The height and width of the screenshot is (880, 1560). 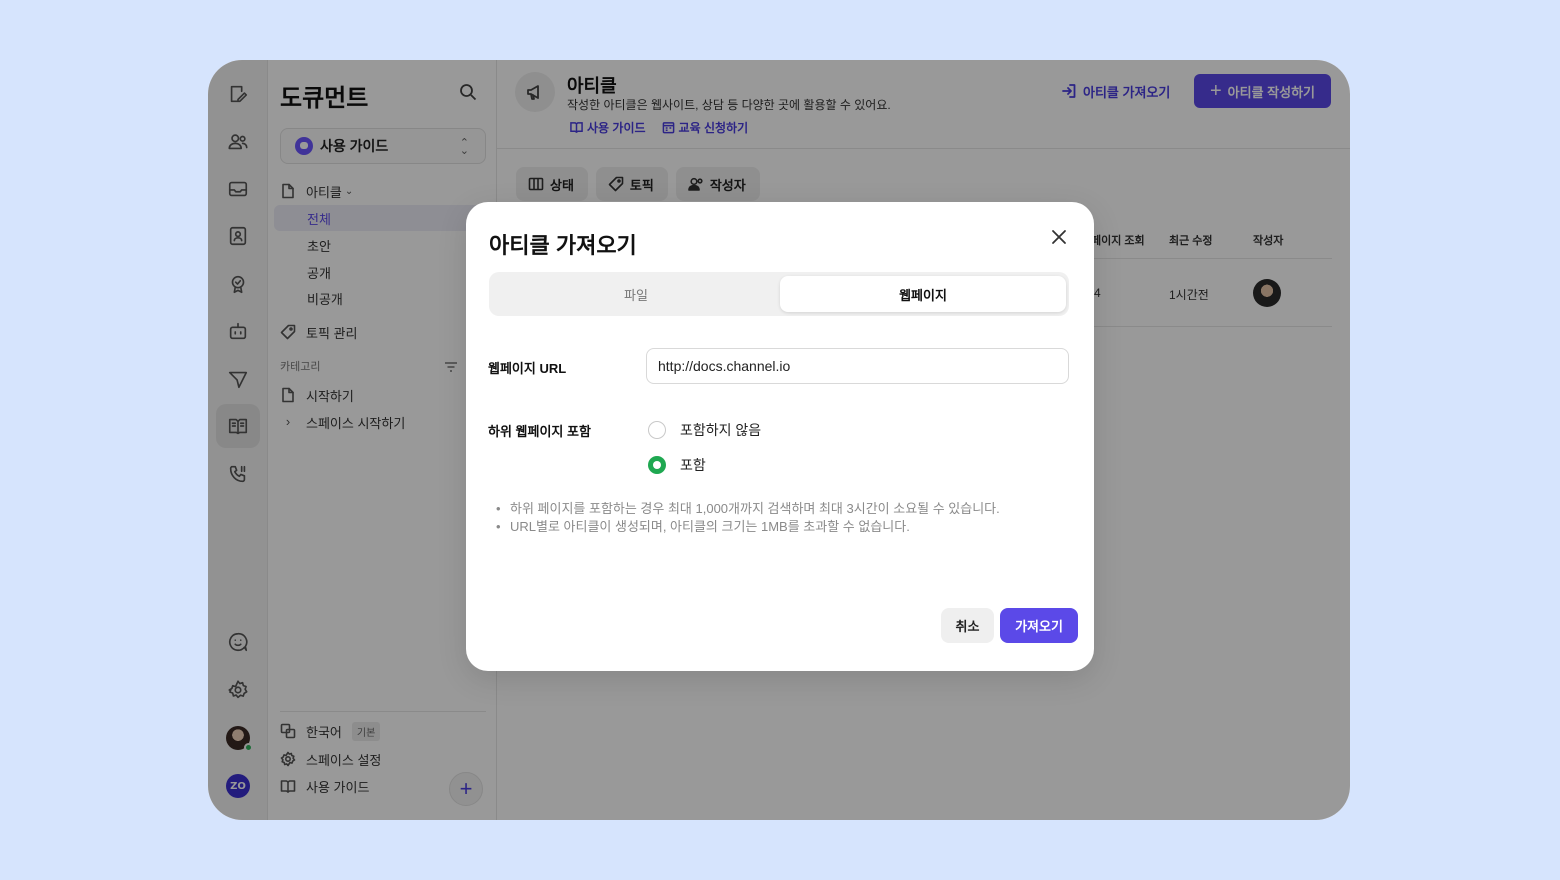 I want to click on import-button: 가져오기, so click(x=1039, y=625).